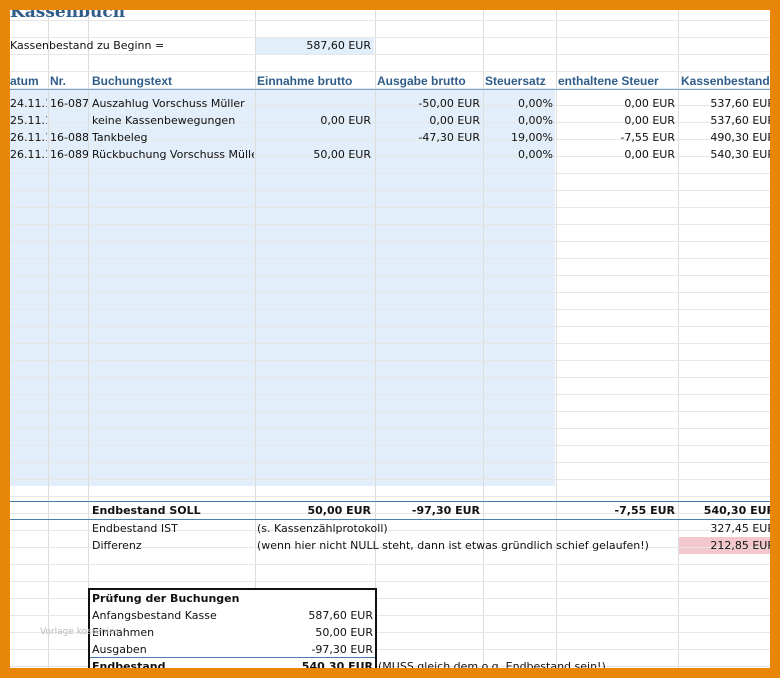 Image resolution: width=780 pixels, height=678 pixels. I want to click on table-cell-text: Tankbeleg, so click(173, 137).